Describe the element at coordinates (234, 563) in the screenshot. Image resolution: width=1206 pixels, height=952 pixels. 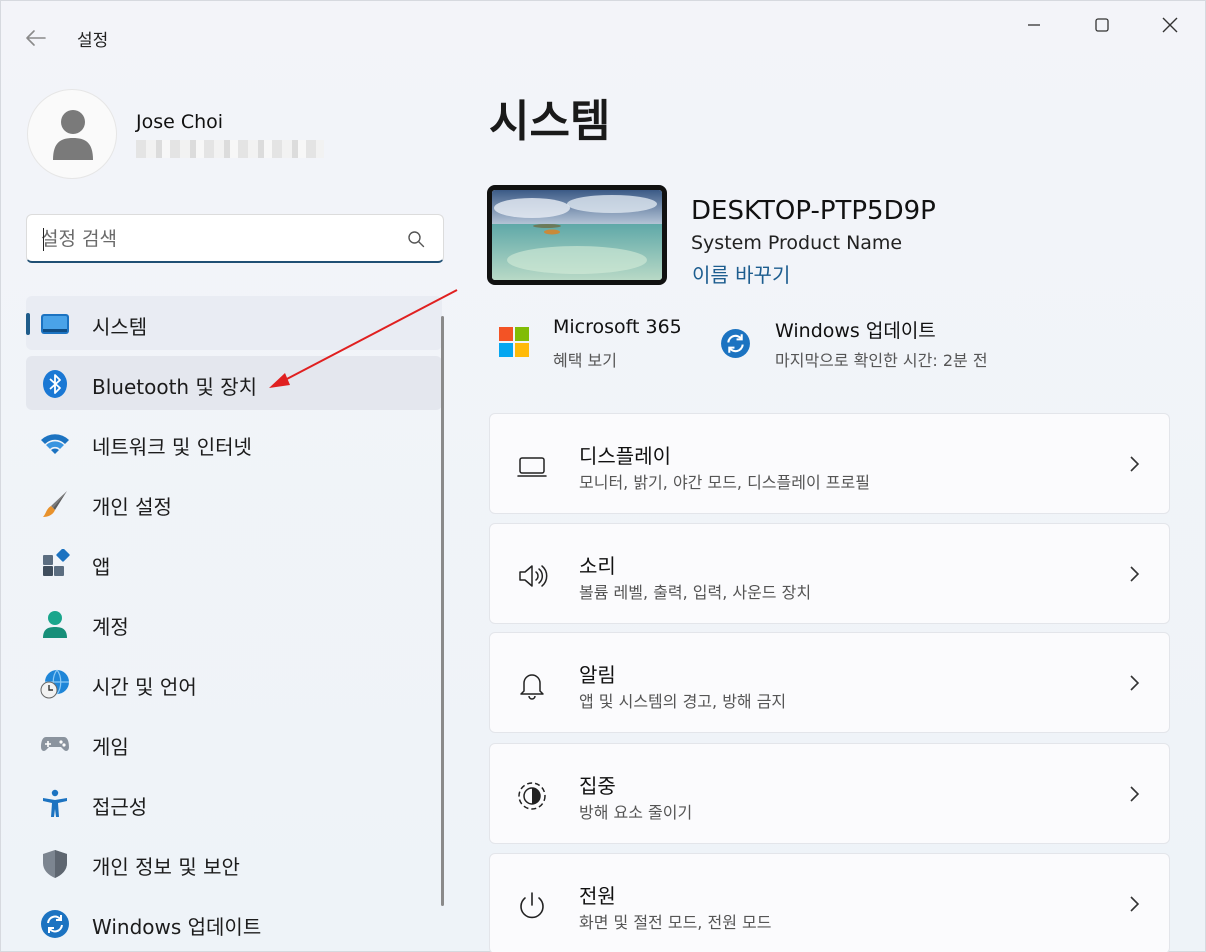
I see `sidebar-item-apps: 앱` at that location.